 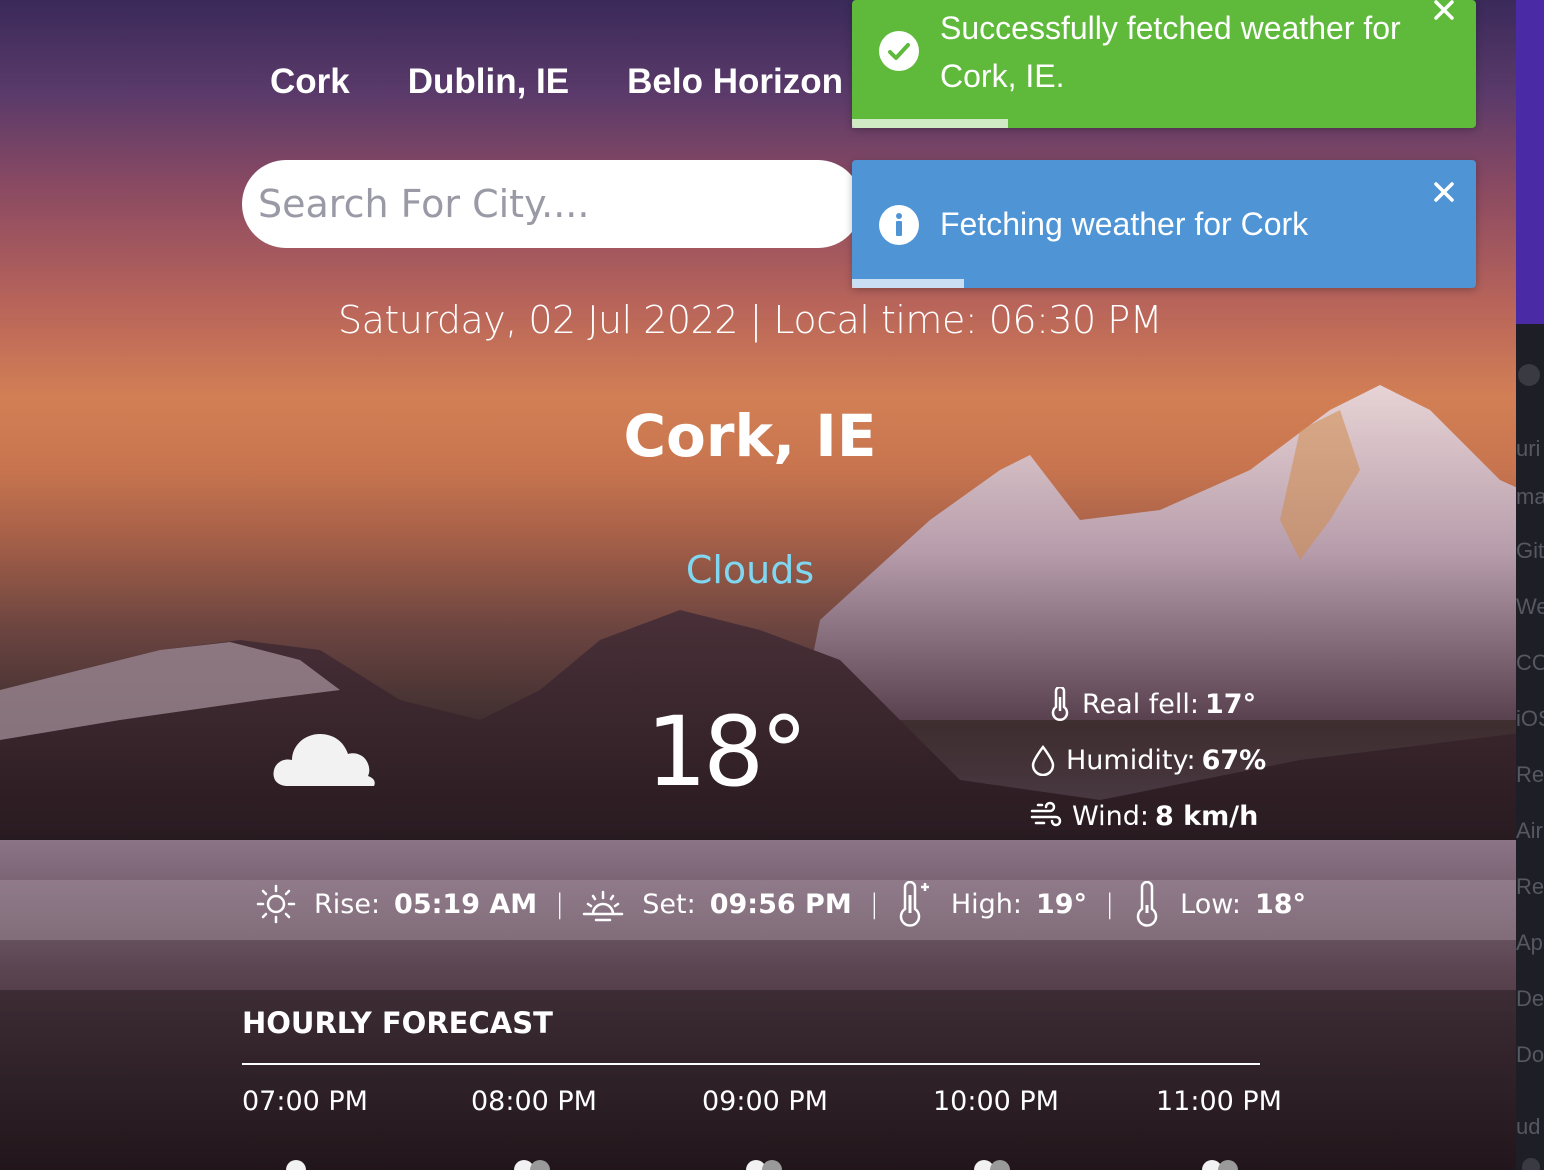 I want to click on city-shortcuts: Cork Dublin, IE Belo Horizon, so click(x=556, y=82).